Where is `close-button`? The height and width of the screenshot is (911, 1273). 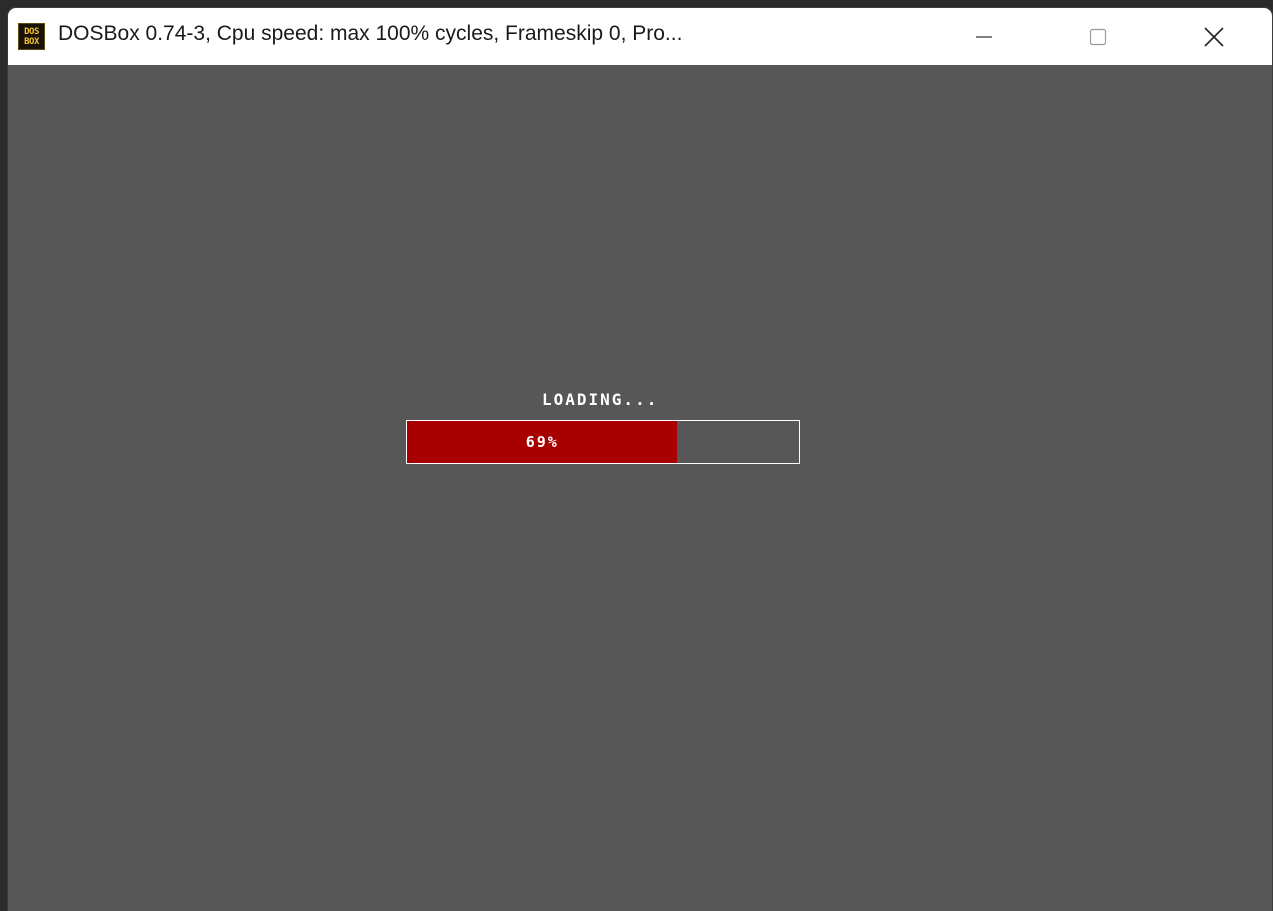 close-button is located at coordinates (1214, 36).